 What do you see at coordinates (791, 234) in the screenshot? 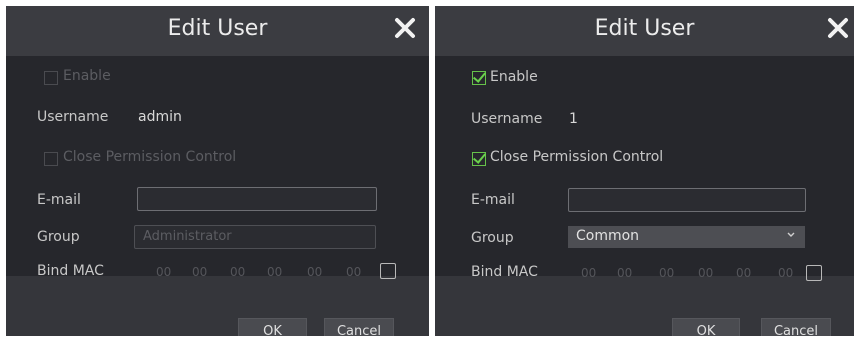
I see `chevron-down-icon` at bounding box center [791, 234].